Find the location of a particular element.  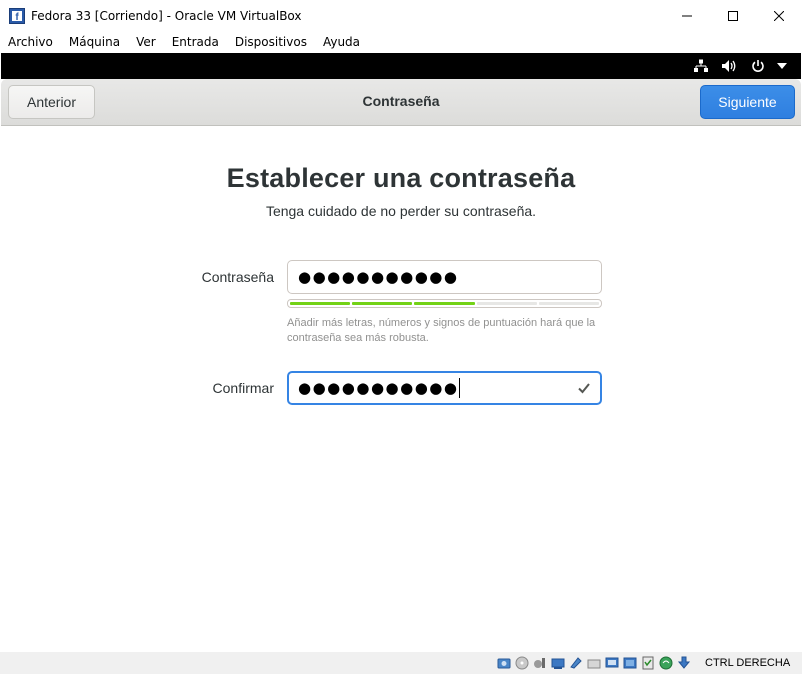

maximize-icon is located at coordinates (733, 15).